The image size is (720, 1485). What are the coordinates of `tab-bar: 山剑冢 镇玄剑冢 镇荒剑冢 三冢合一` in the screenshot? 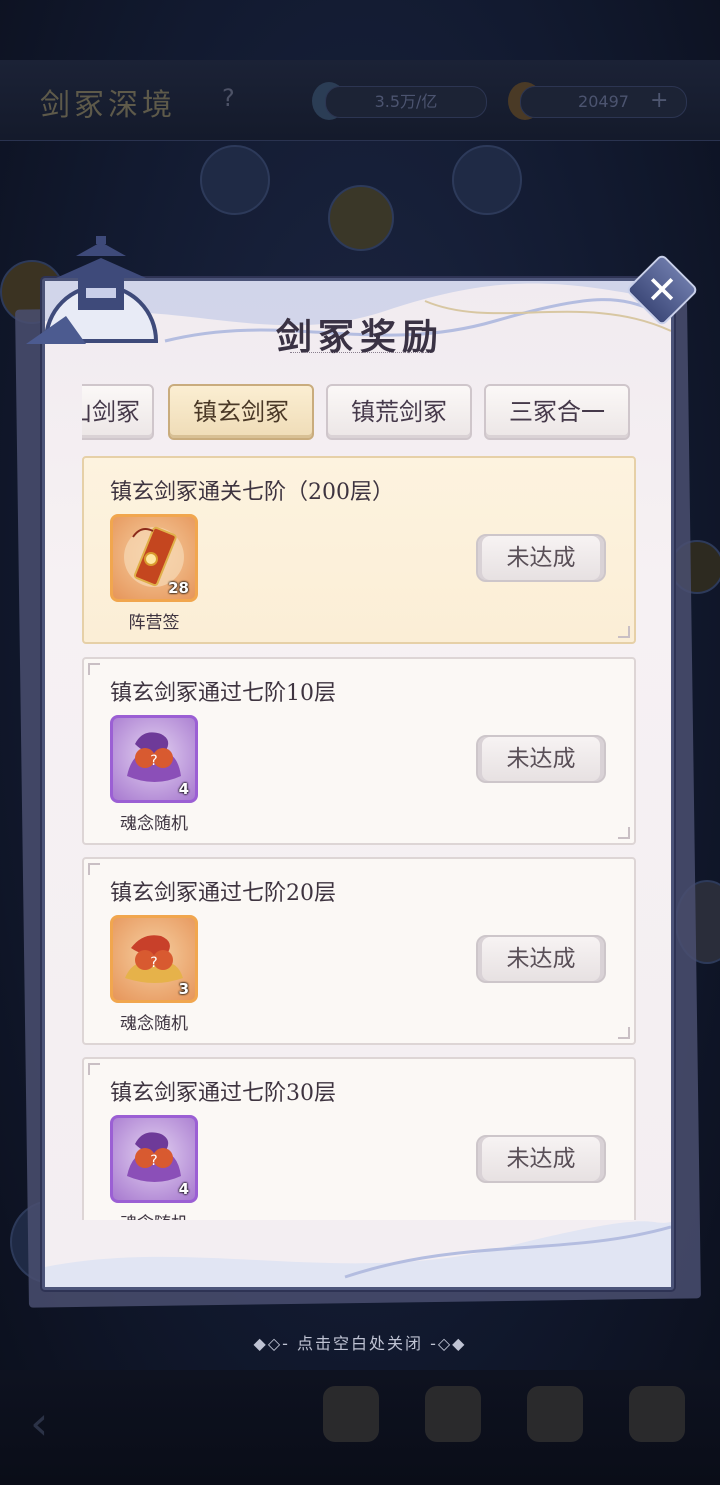 It's located at (358, 413).